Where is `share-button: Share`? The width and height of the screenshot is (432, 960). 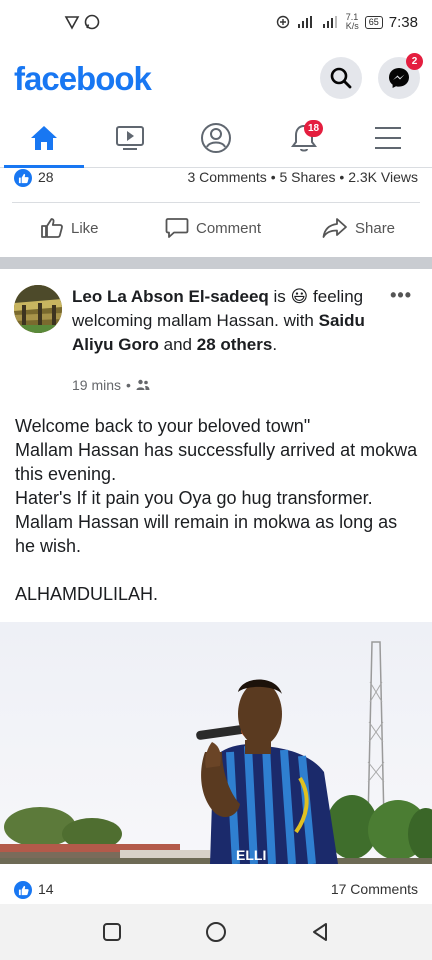
share-button: Share is located at coordinates (358, 228).